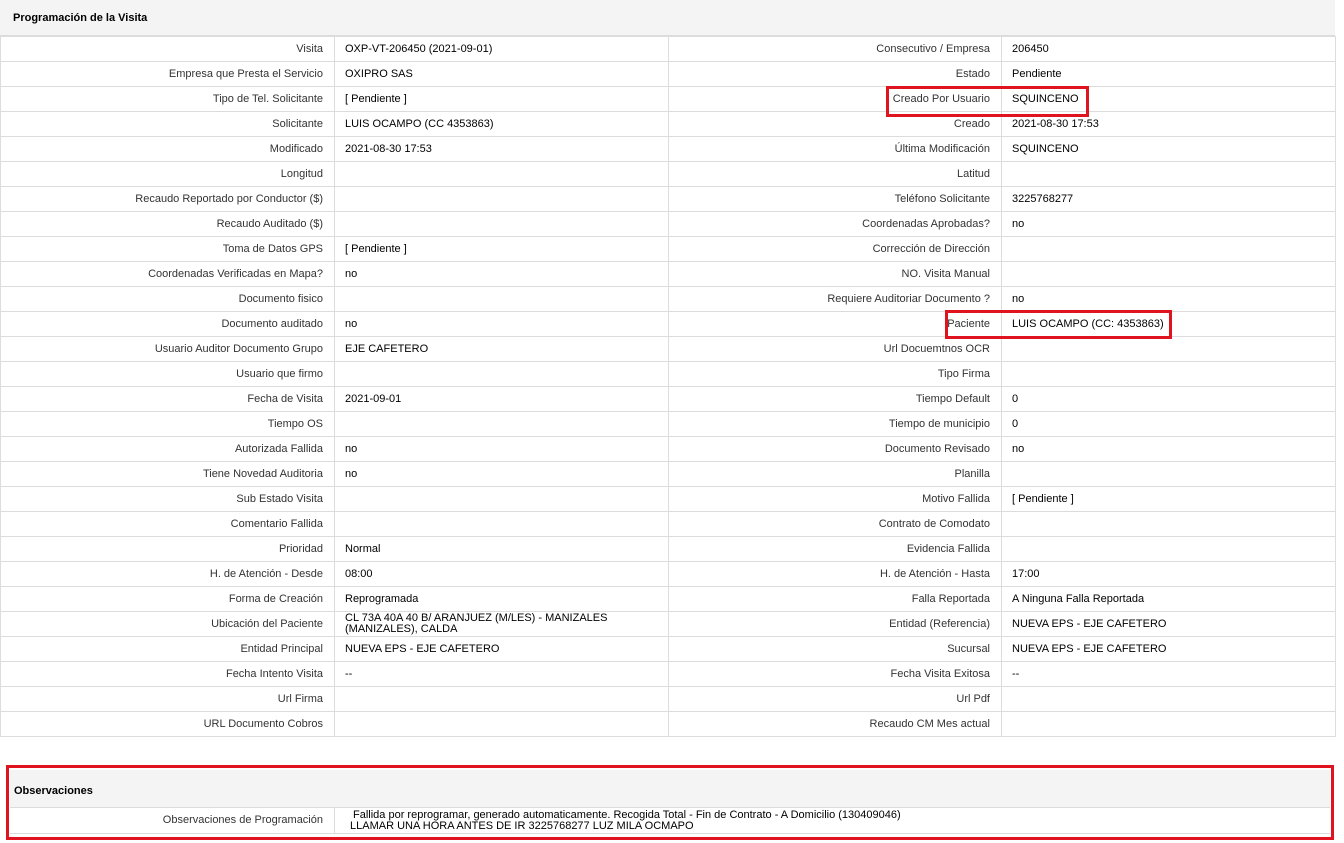 The width and height of the screenshot is (1344, 843). Describe the element at coordinates (835, 599) in the screenshot. I see `field-label: Falla Reportada` at that location.